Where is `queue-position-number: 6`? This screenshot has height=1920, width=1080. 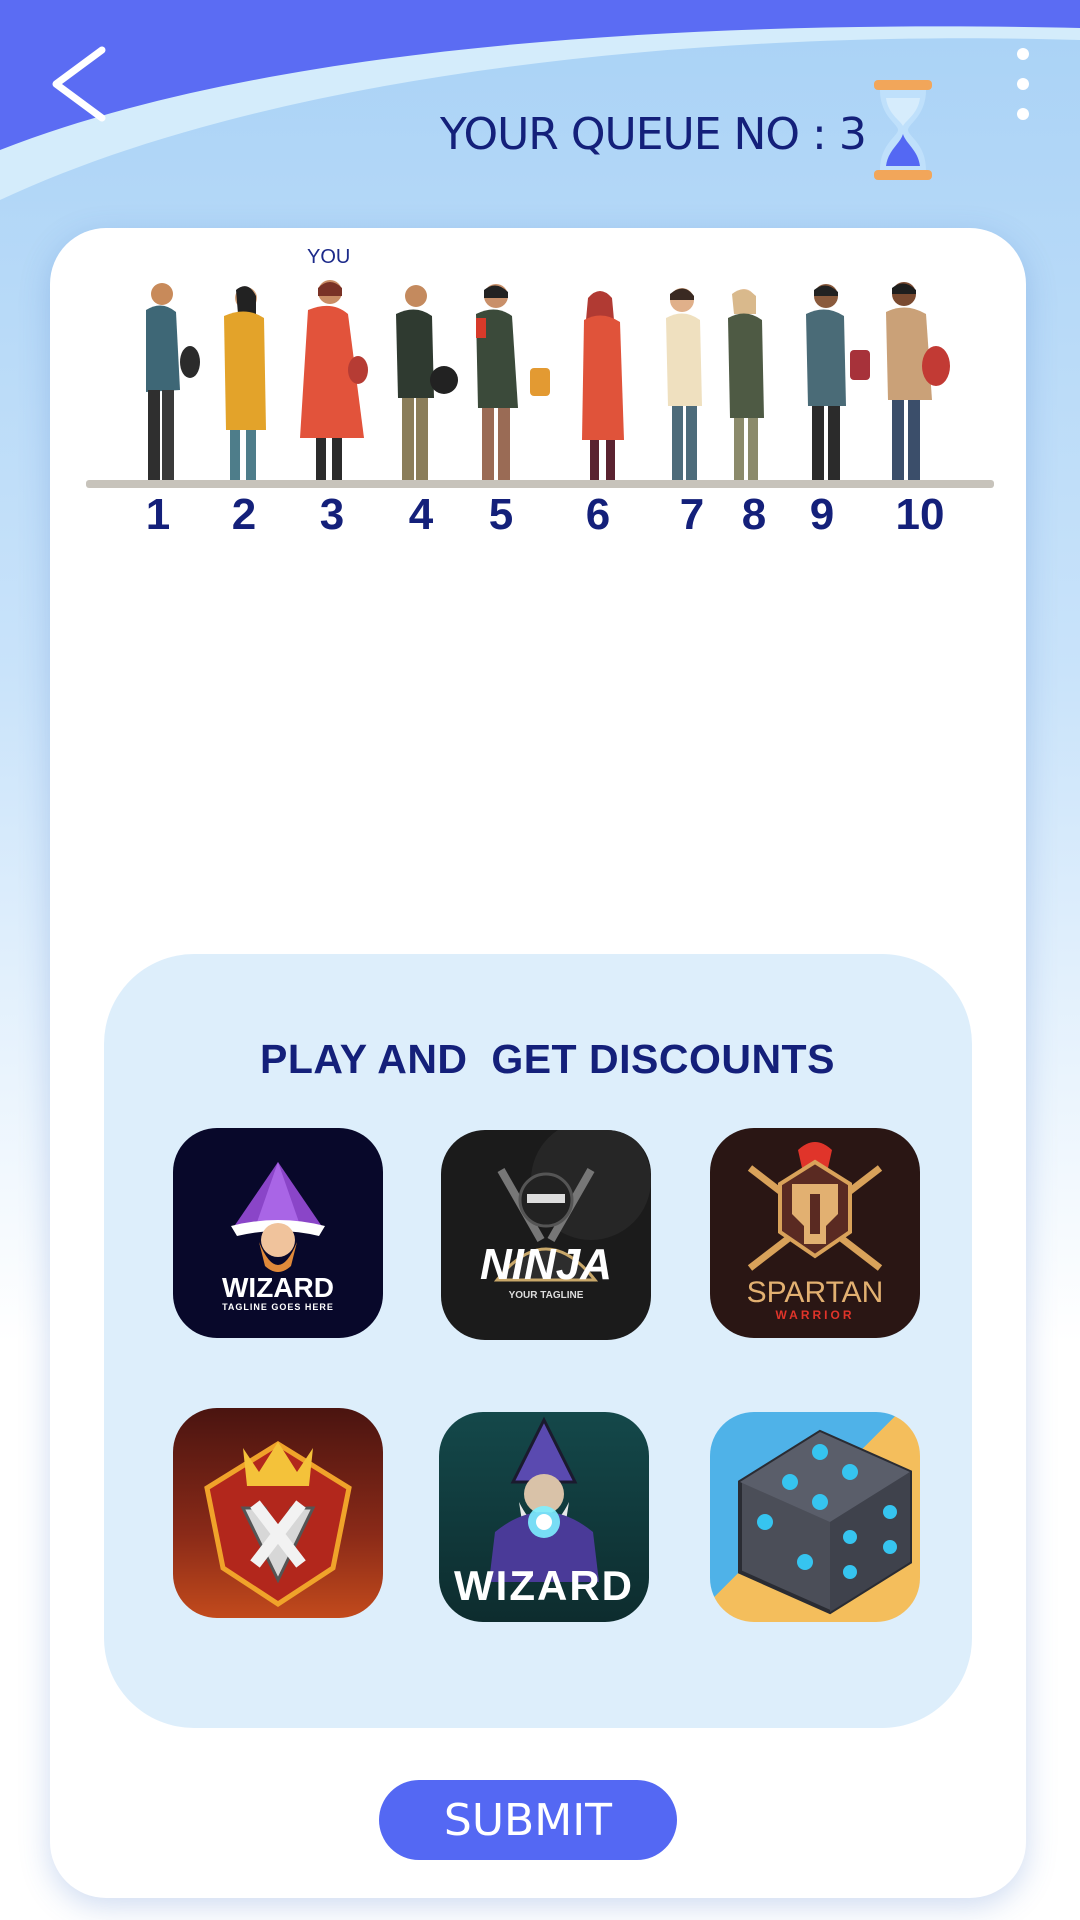 queue-position-number: 6 is located at coordinates (598, 514).